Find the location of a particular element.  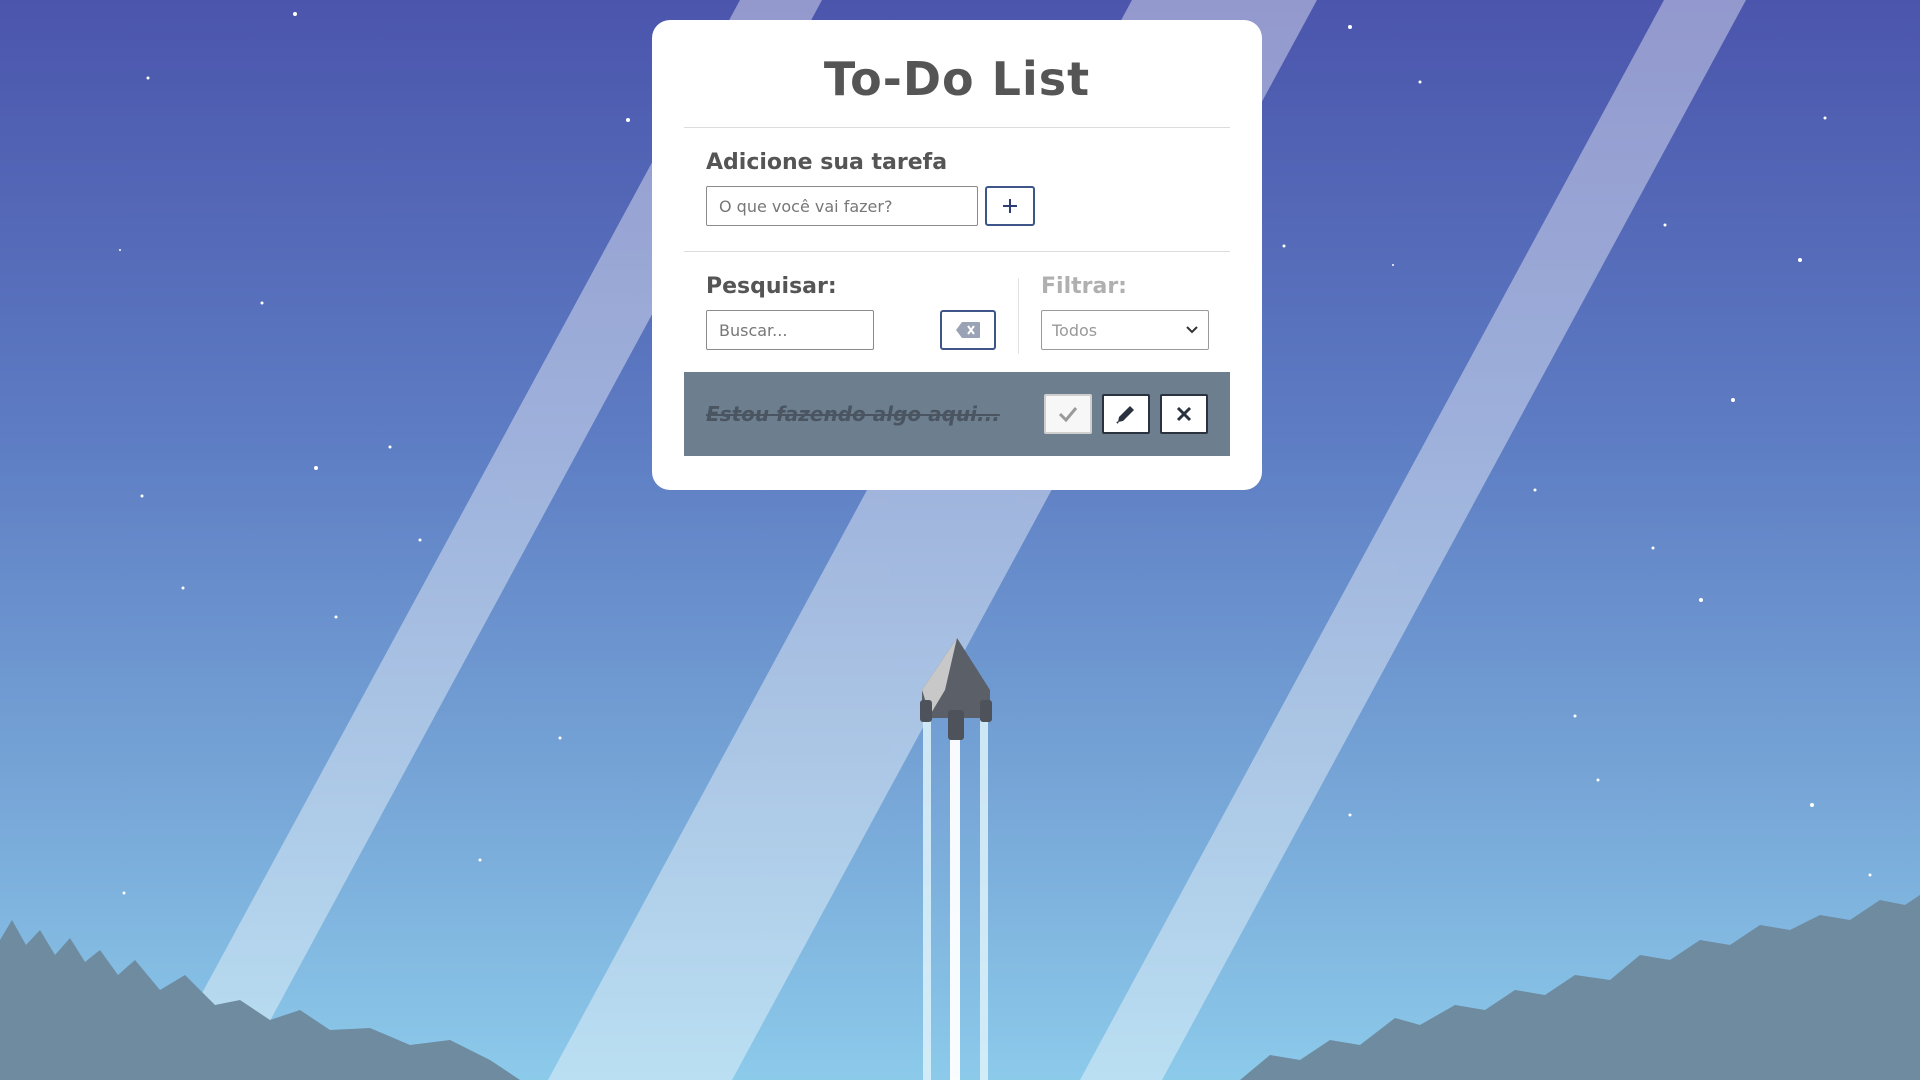

toolbar-separator is located at coordinates (1018, 316).